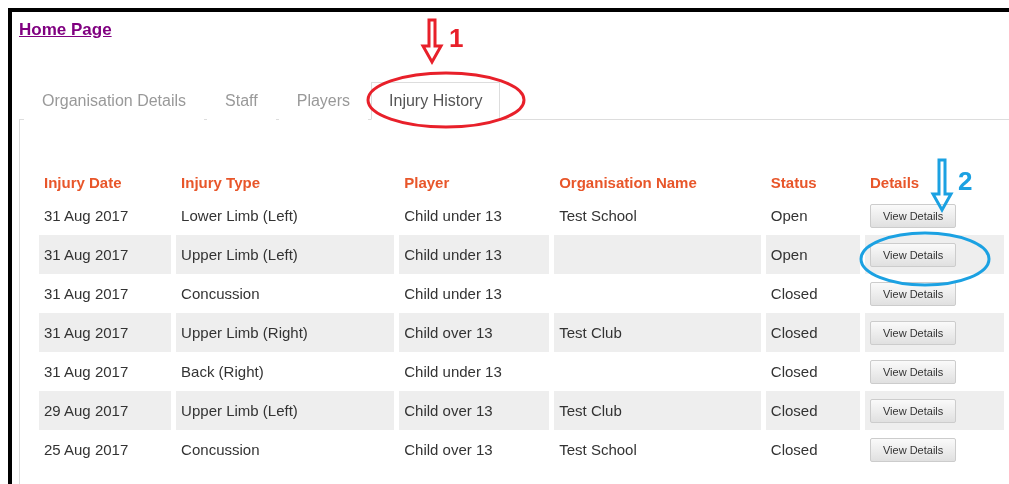 This screenshot has height=484, width=1009. Describe the element at coordinates (474, 254) in the screenshot. I see `table-cell: Child under 13` at that location.